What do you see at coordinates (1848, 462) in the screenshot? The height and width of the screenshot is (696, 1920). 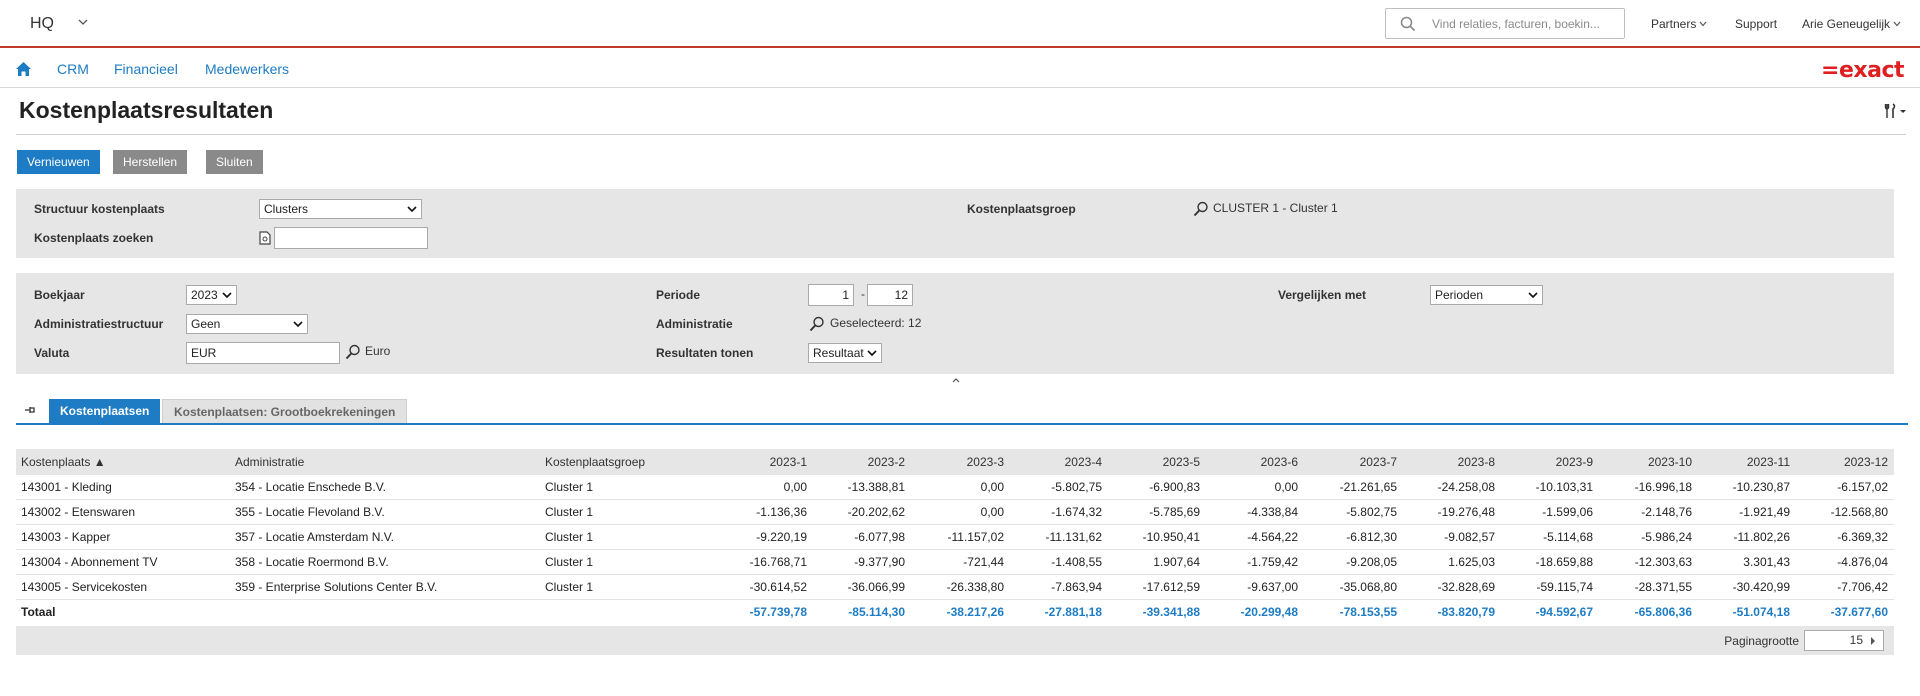 I see `column-header-period: 2023-12` at bounding box center [1848, 462].